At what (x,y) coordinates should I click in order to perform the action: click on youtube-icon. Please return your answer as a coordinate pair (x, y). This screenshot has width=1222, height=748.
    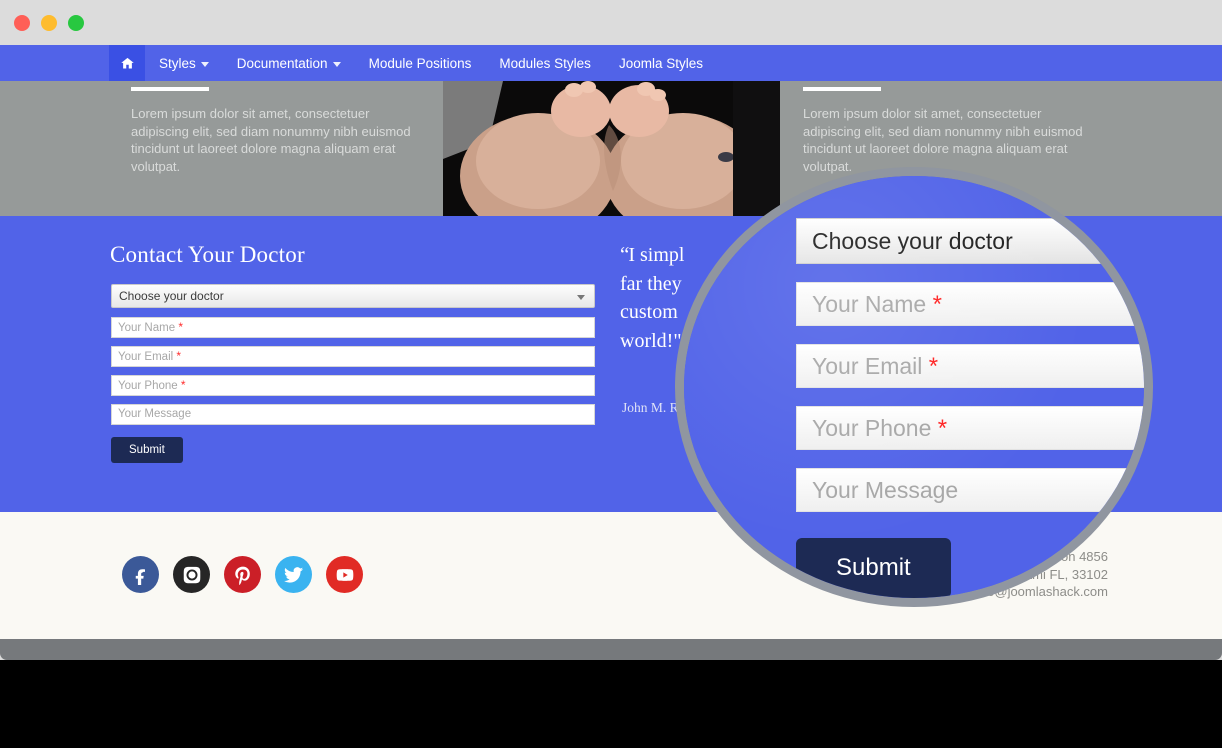
    Looking at the image, I should click on (344, 574).